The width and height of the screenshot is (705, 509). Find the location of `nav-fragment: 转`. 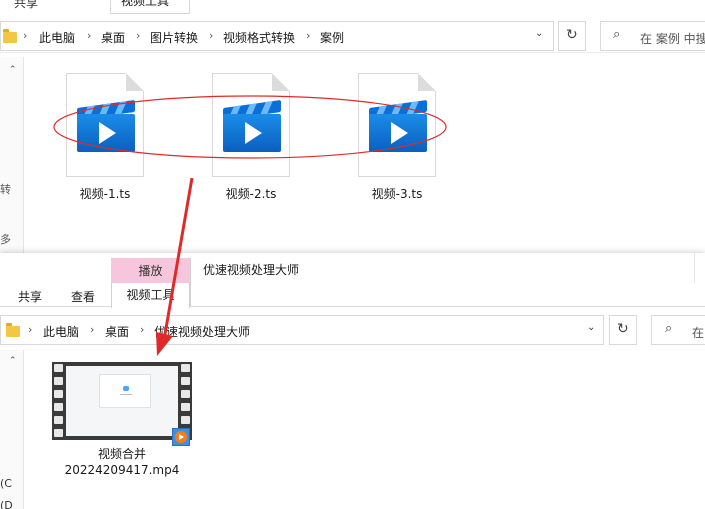

nav-fragment: 转 is located at coordinates (5, 189).